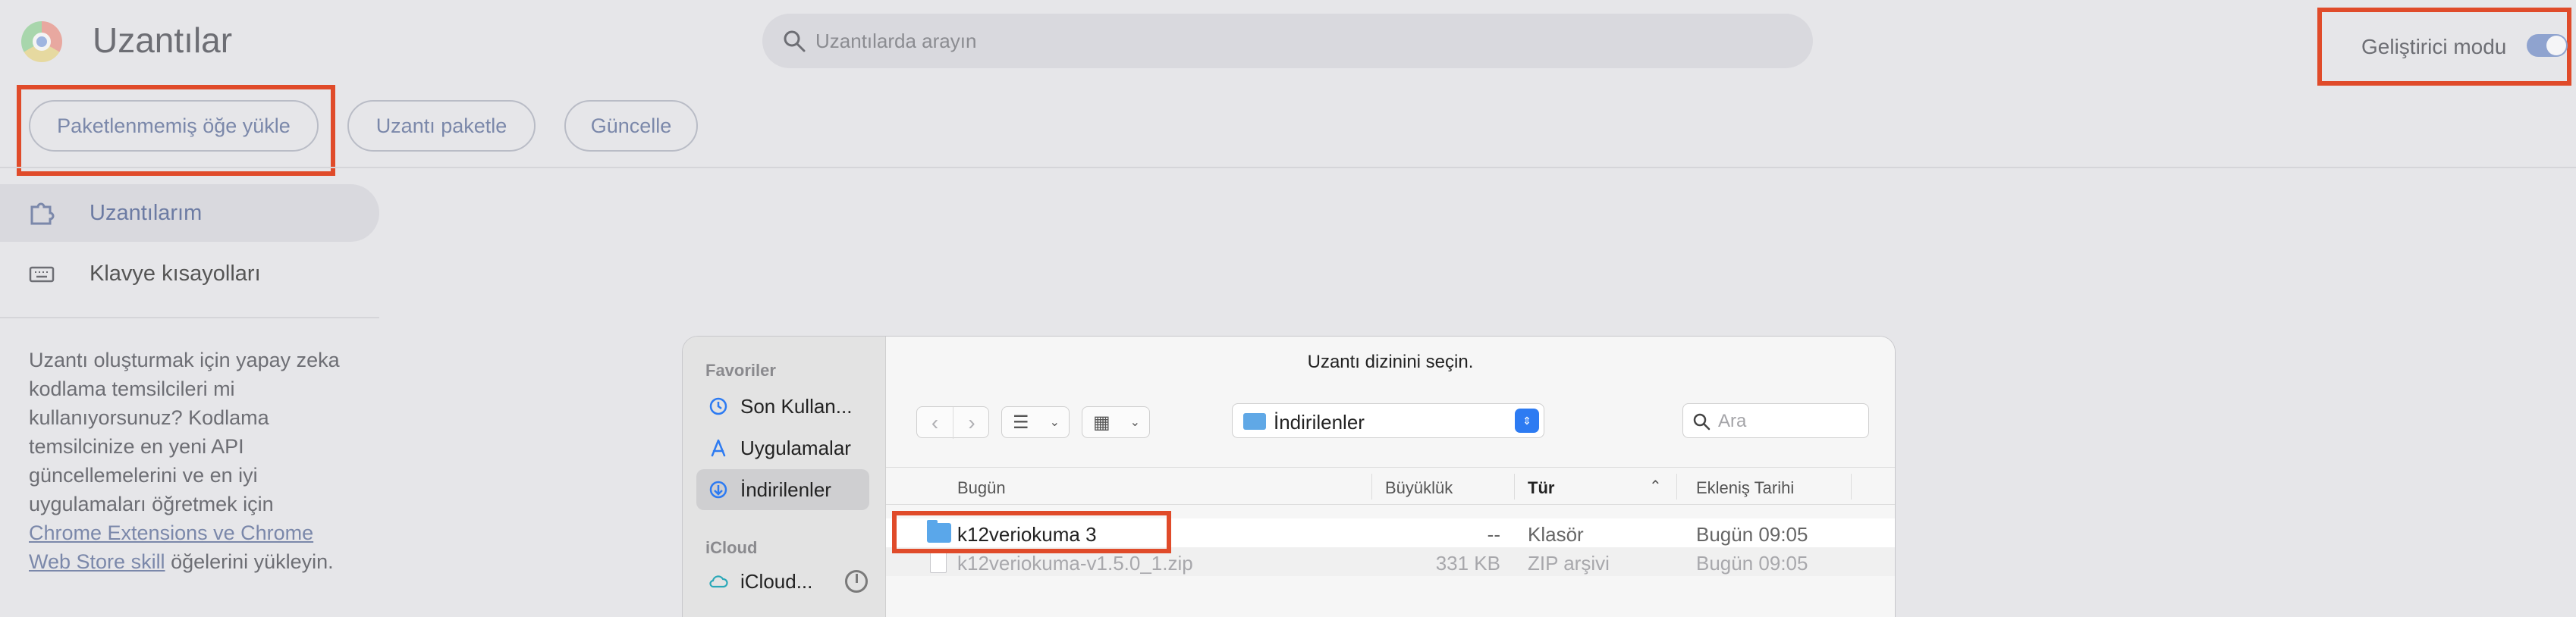  I want to click on sidebar-item-applications: Uygulamalar, so click(782, 448).